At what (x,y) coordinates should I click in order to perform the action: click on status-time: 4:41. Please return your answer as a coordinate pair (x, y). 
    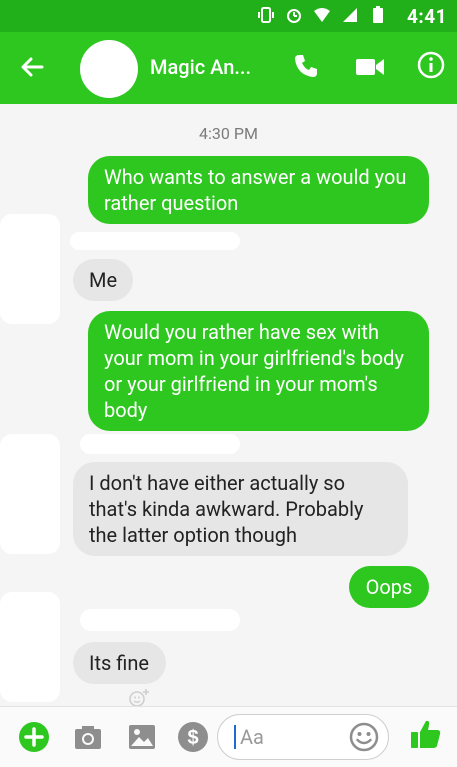
    Looking at the image, I should click on (426, 16).